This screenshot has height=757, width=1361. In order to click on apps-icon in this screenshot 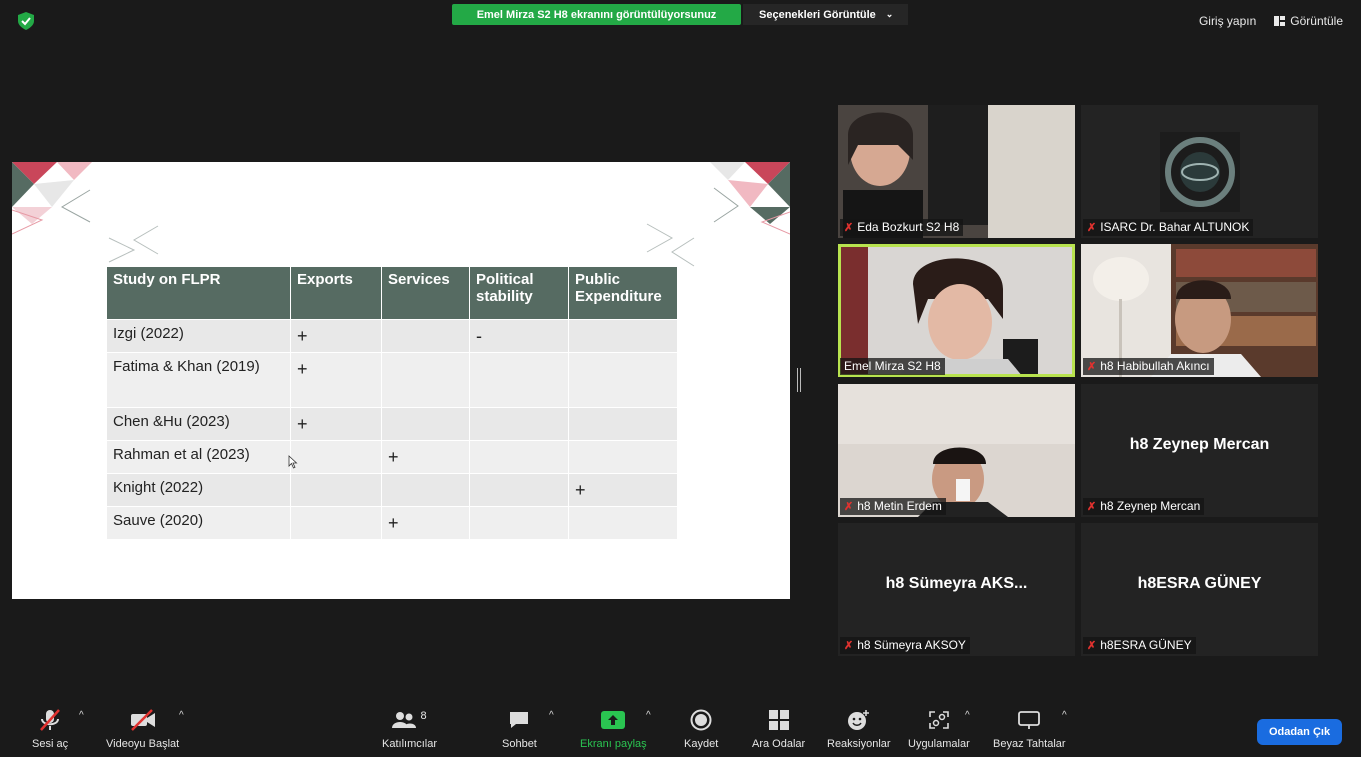, I will do `click(939, 720)`.